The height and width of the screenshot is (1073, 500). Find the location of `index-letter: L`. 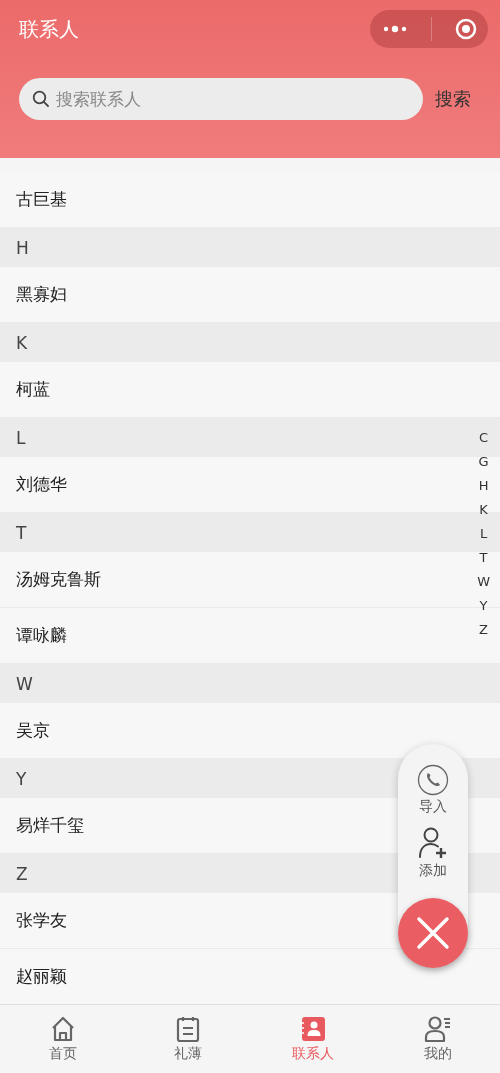

index-letter: L is located at coordinates (483, 534).